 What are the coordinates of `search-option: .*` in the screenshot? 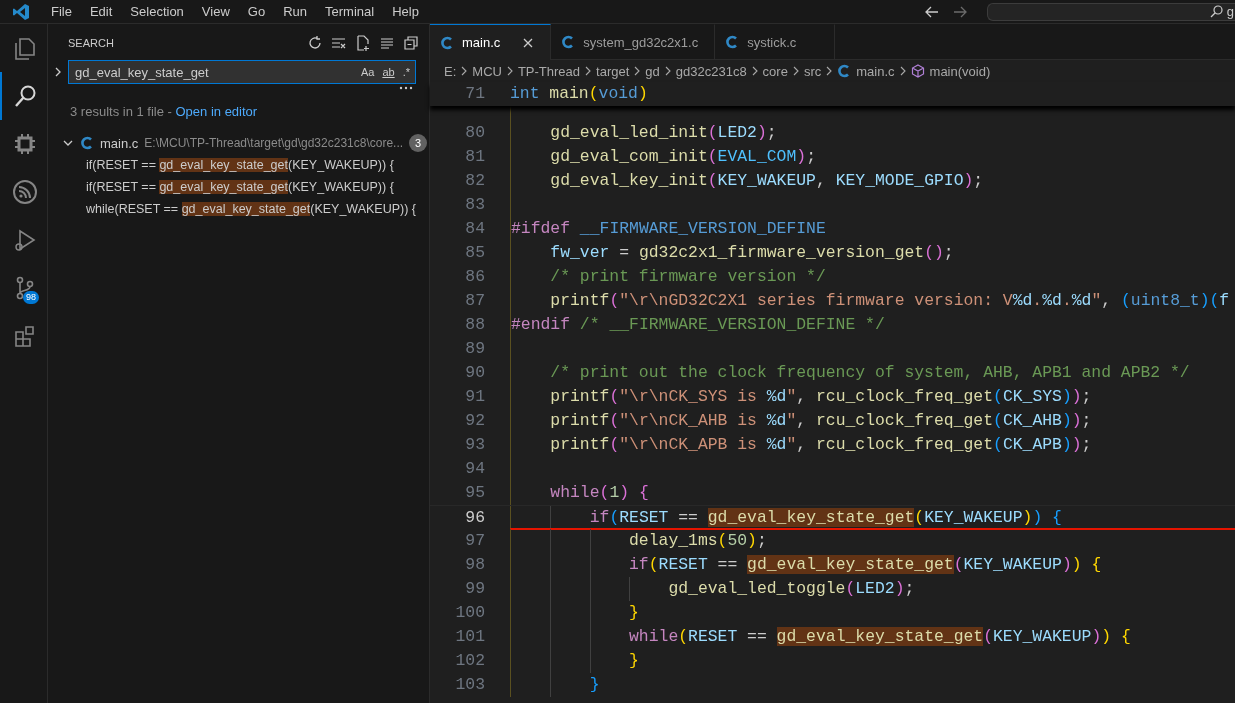 It's located at (406, 72).